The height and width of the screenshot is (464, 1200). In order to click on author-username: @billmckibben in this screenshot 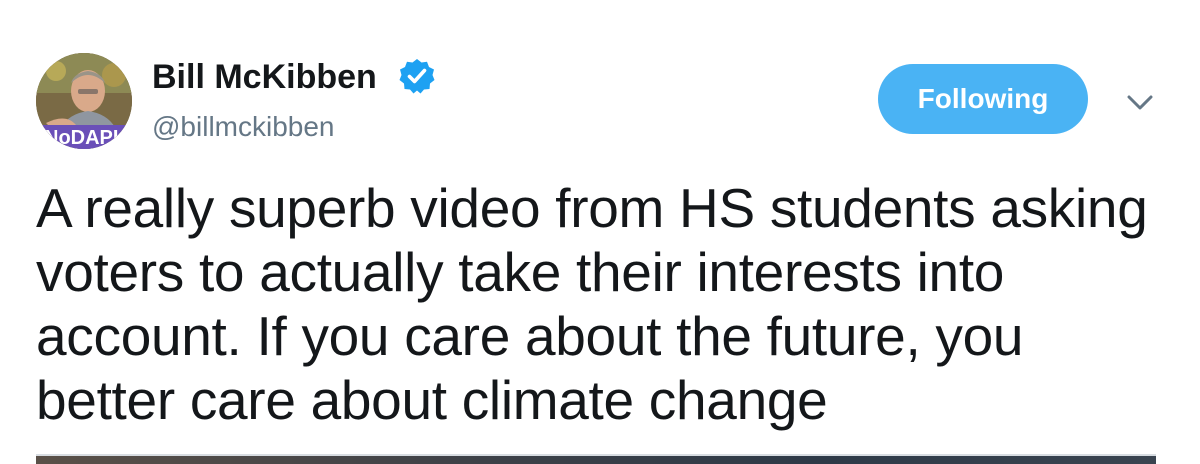, I will do `click(243, 127)`.